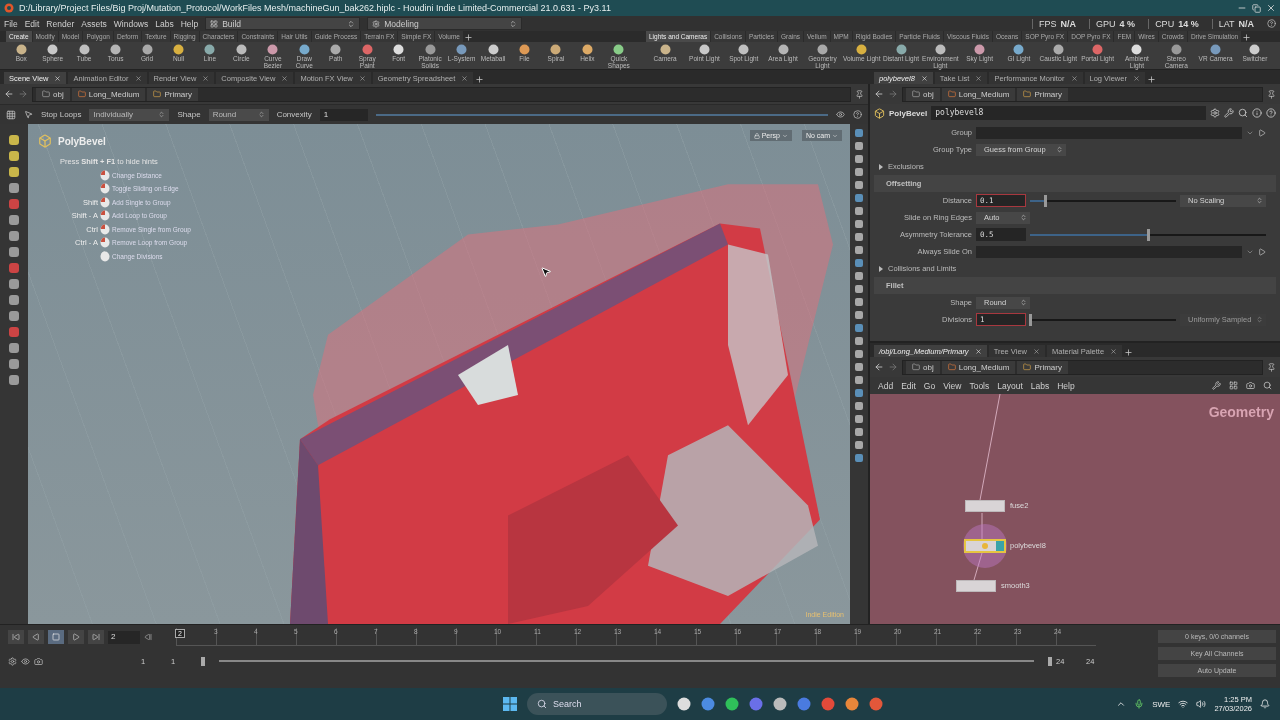 This screenshot has height=720, width=1280. I want to click on menu-item: Labs, so click(164, 23).